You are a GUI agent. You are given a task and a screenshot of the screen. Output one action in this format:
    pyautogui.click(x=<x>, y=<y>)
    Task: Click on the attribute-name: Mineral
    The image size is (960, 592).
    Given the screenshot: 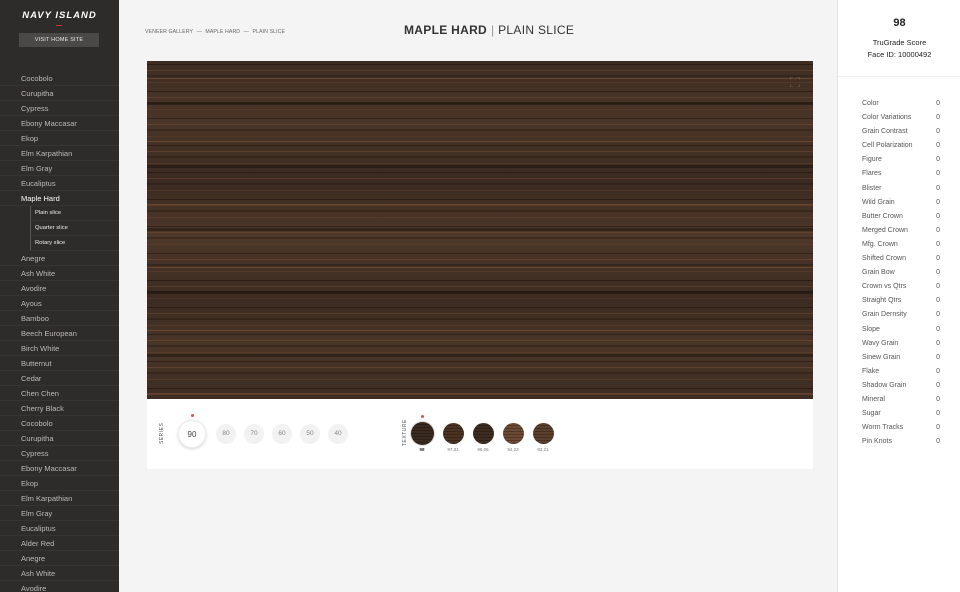 What is the action you would take?
    pyautogui.click(x=873, y=399)
    